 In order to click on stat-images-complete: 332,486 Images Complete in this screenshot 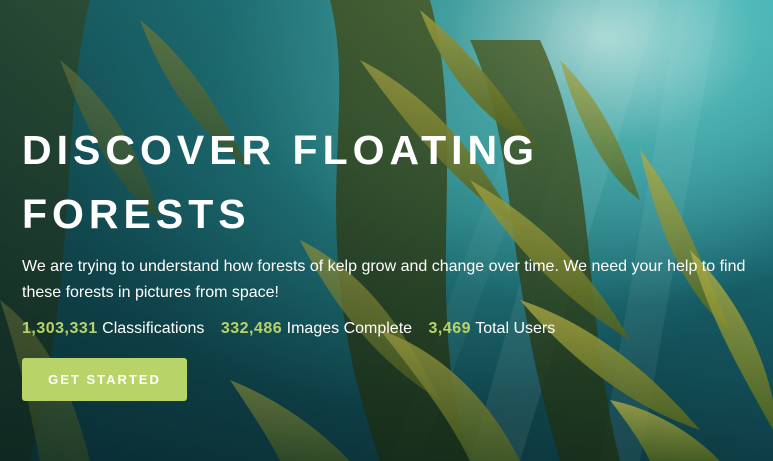, I will do `click(319, 328)`.